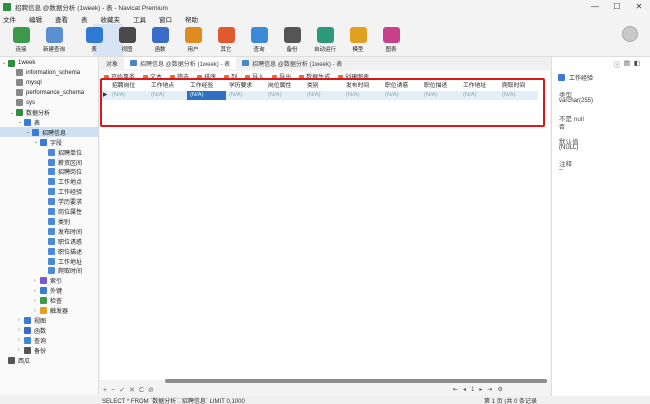 The width and height of the screenshot is (650, 404). Describe the element at coordinates (62, 202) in the screenshot. I see `tree-node: 学历要求` at that location.